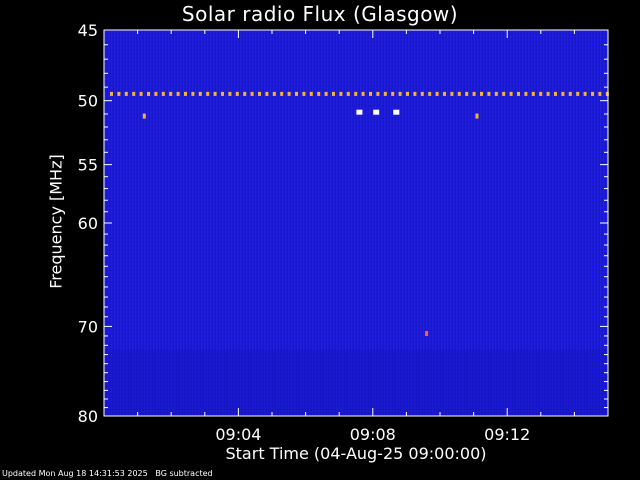  Describe the element at coordinates (88, 101) in the screenshot. I see `y-tick-label: 50` at that location.